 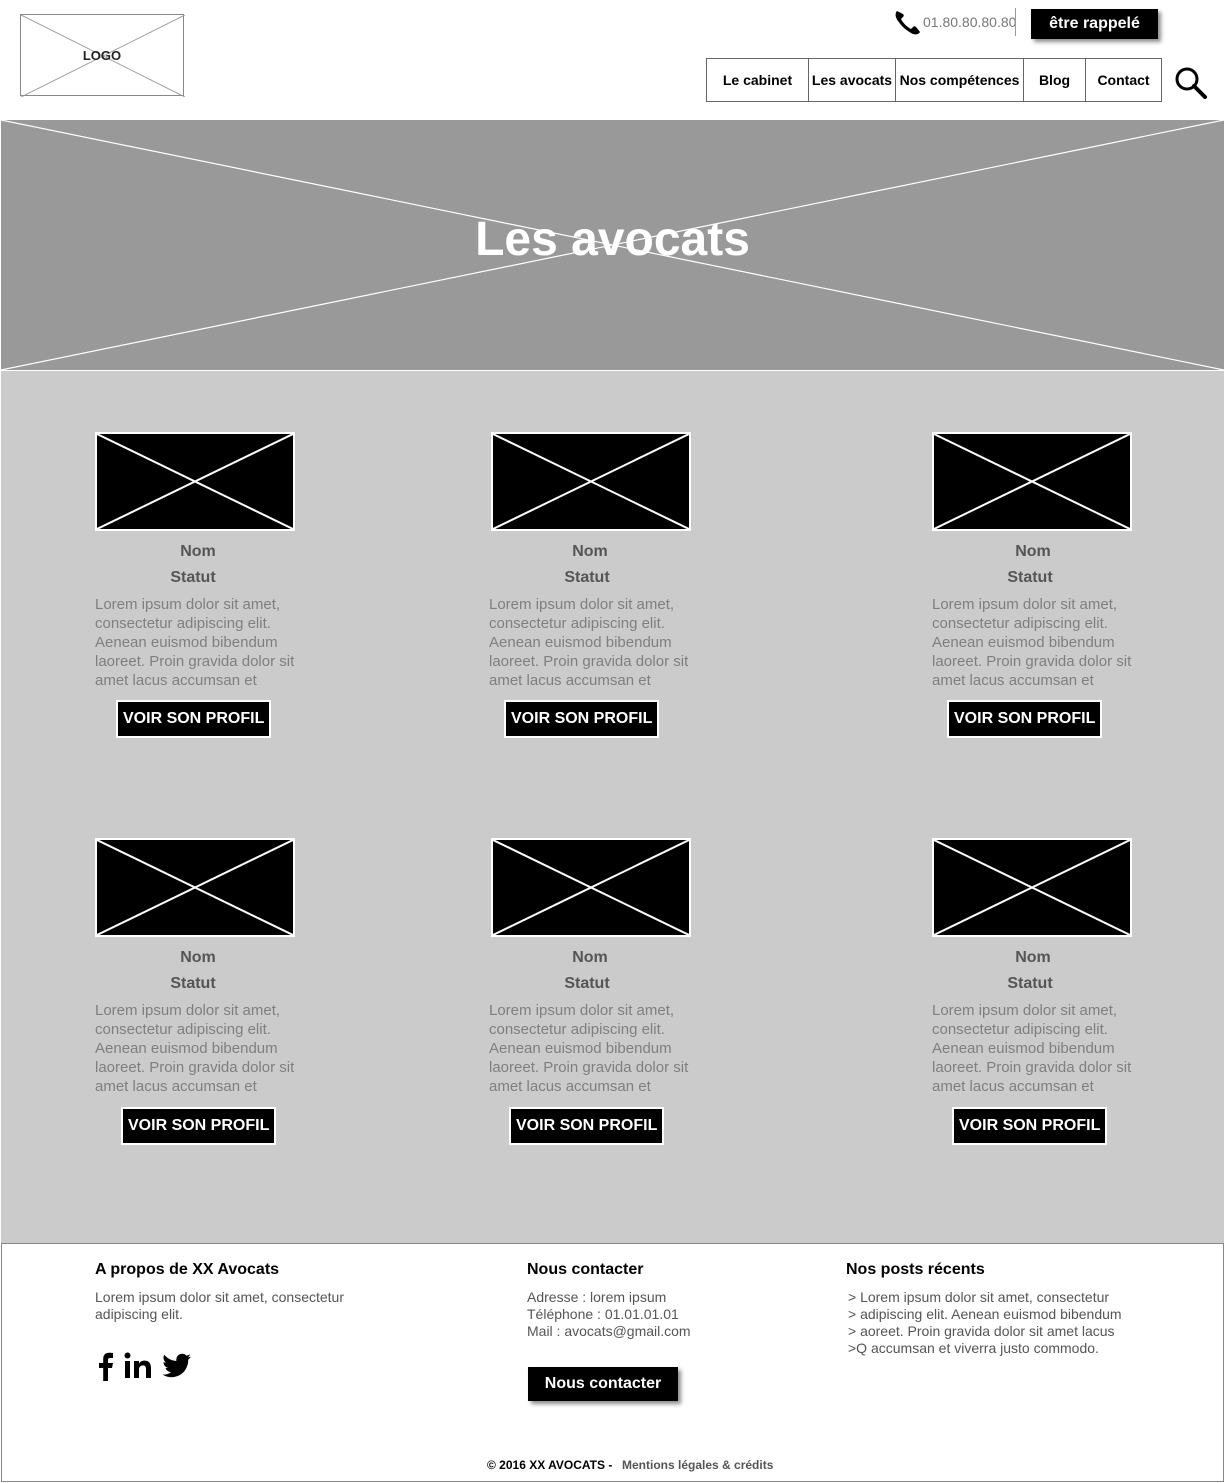 I want to click on footer-about-title: A propos de XX Avocats, so click(x=187, y=1269).